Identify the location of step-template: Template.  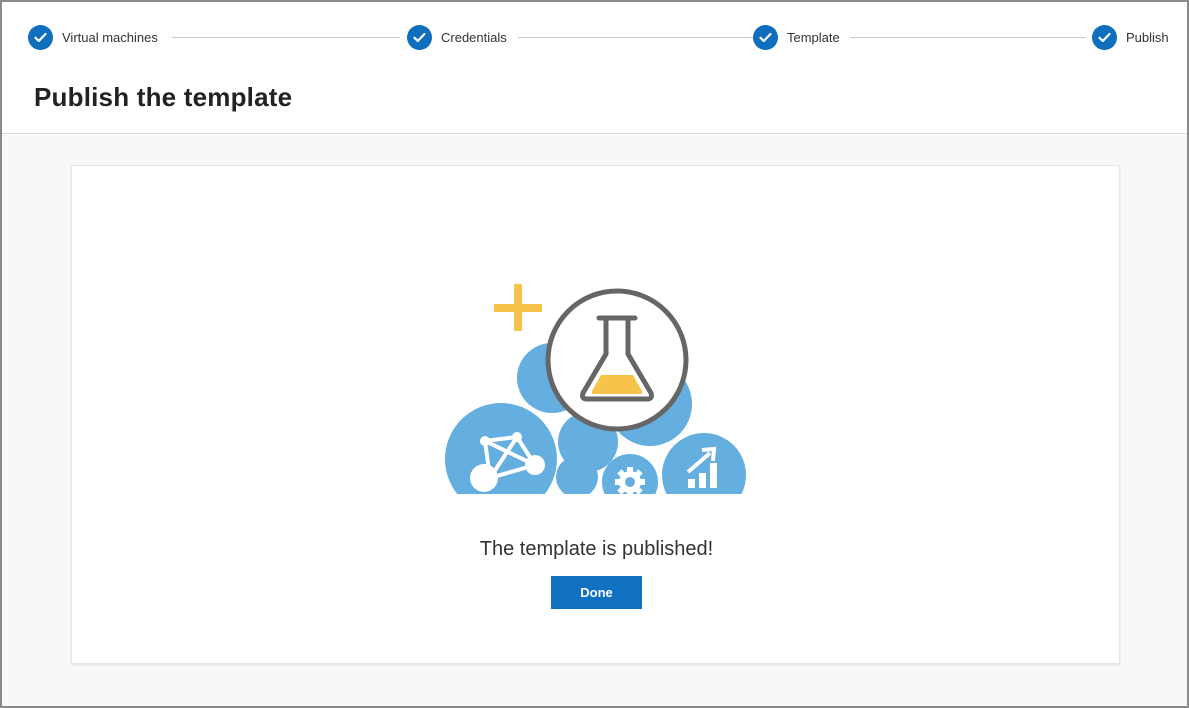
(799, 37).